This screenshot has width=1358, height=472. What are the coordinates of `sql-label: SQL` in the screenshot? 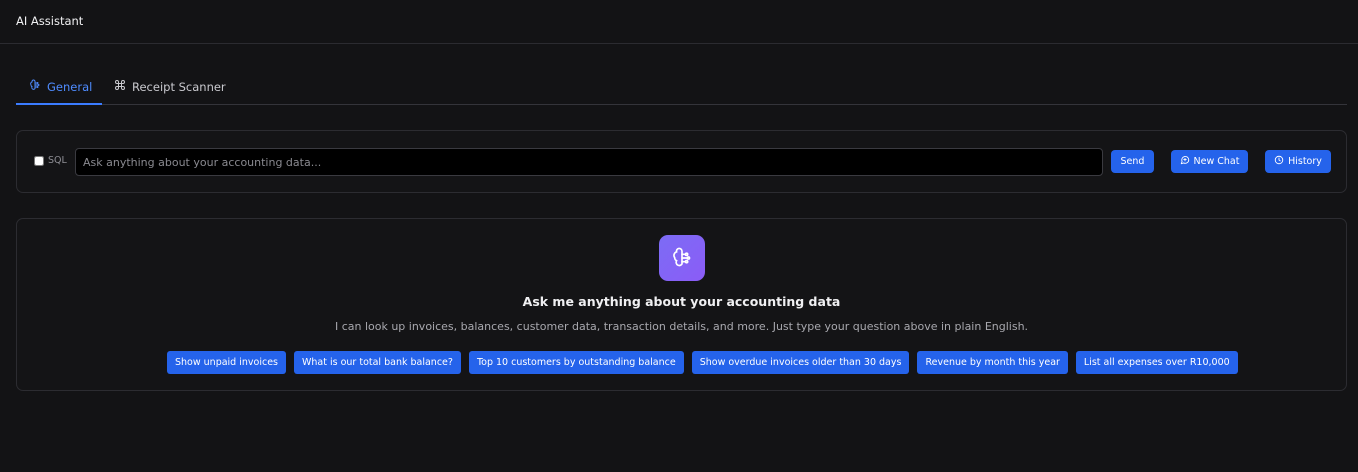 It's located at (57, 160).